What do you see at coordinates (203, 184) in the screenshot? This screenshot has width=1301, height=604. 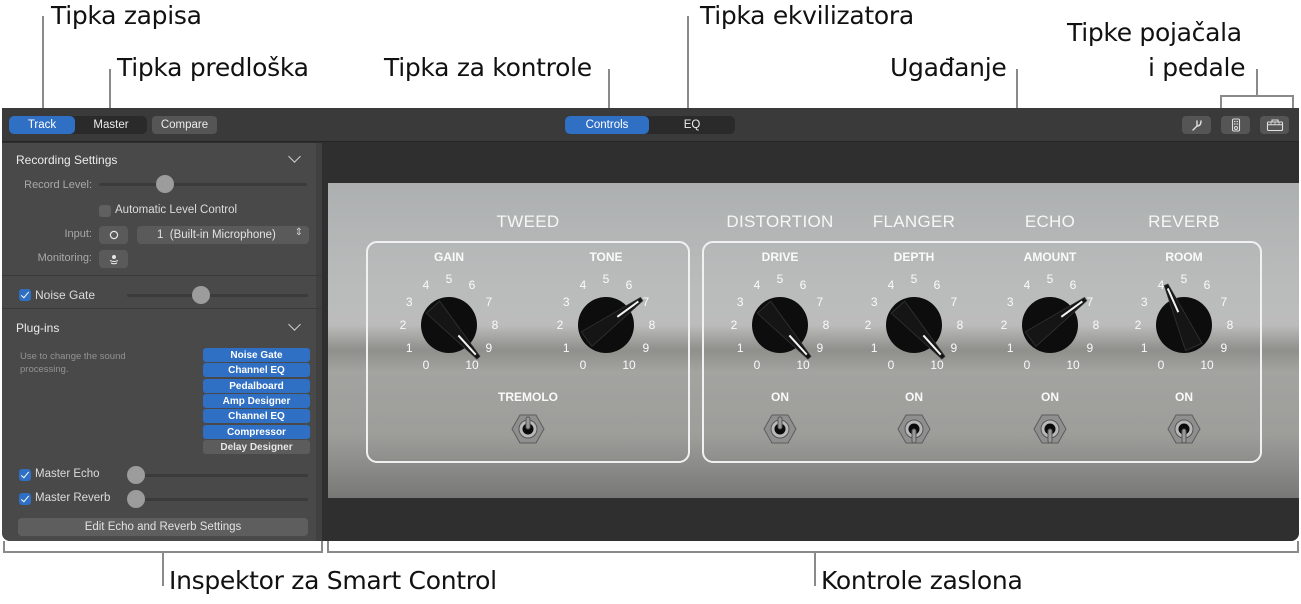 I see `record-level-slider` at bounding box center [203, 184].